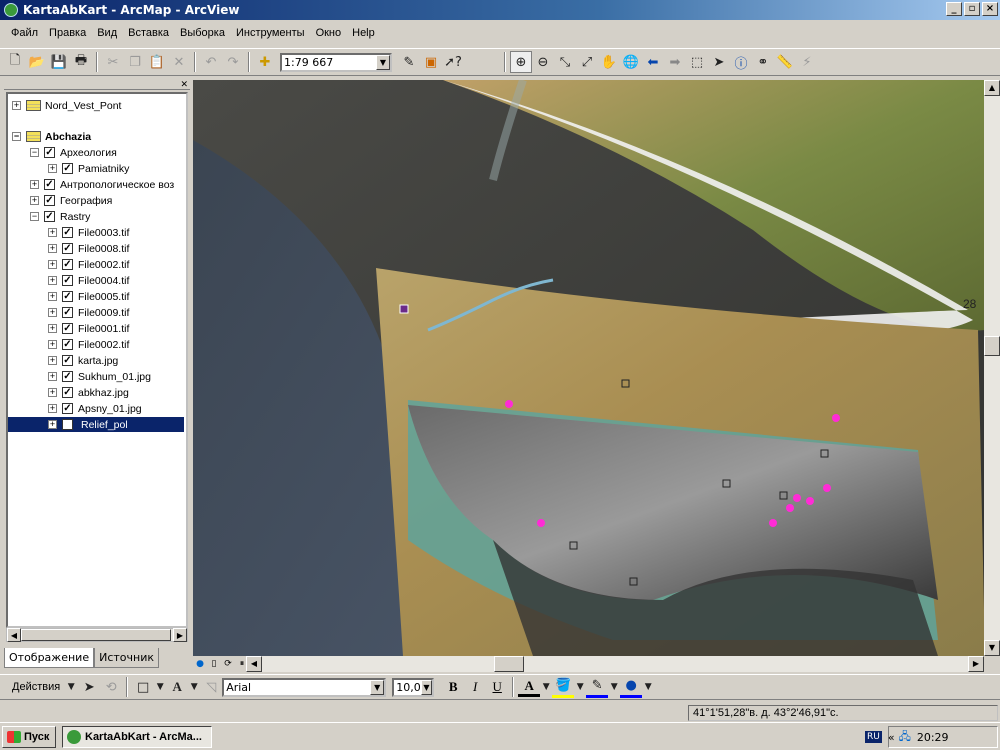 Image resolution: width=1000 pixels, height=750 pixels. What do you see at coordinates (160, 687) in the screenshot?
I see `rectangle-dropdown-arrow-icon: ▼` at bounding box center [160, 687].